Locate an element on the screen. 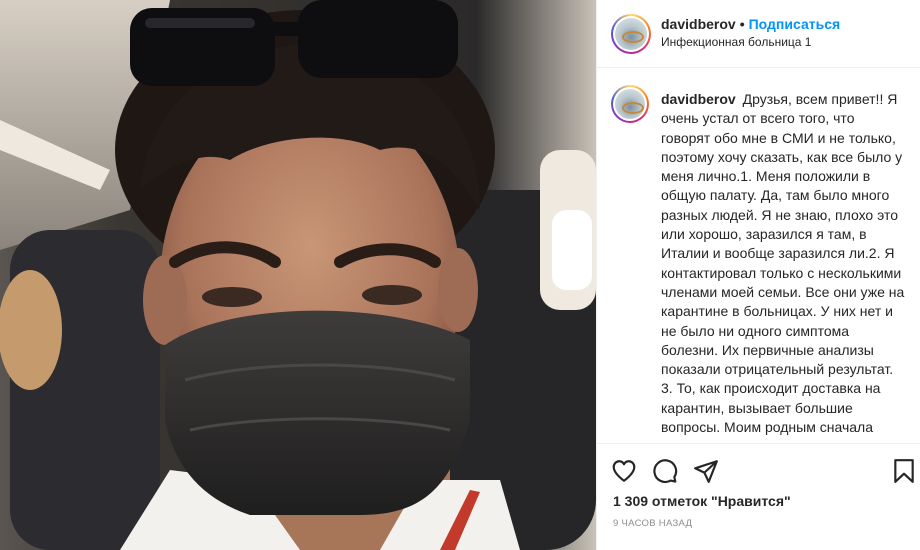 This screenshot has height=550, width=920. action-bar is located at coordinates (758, 471).